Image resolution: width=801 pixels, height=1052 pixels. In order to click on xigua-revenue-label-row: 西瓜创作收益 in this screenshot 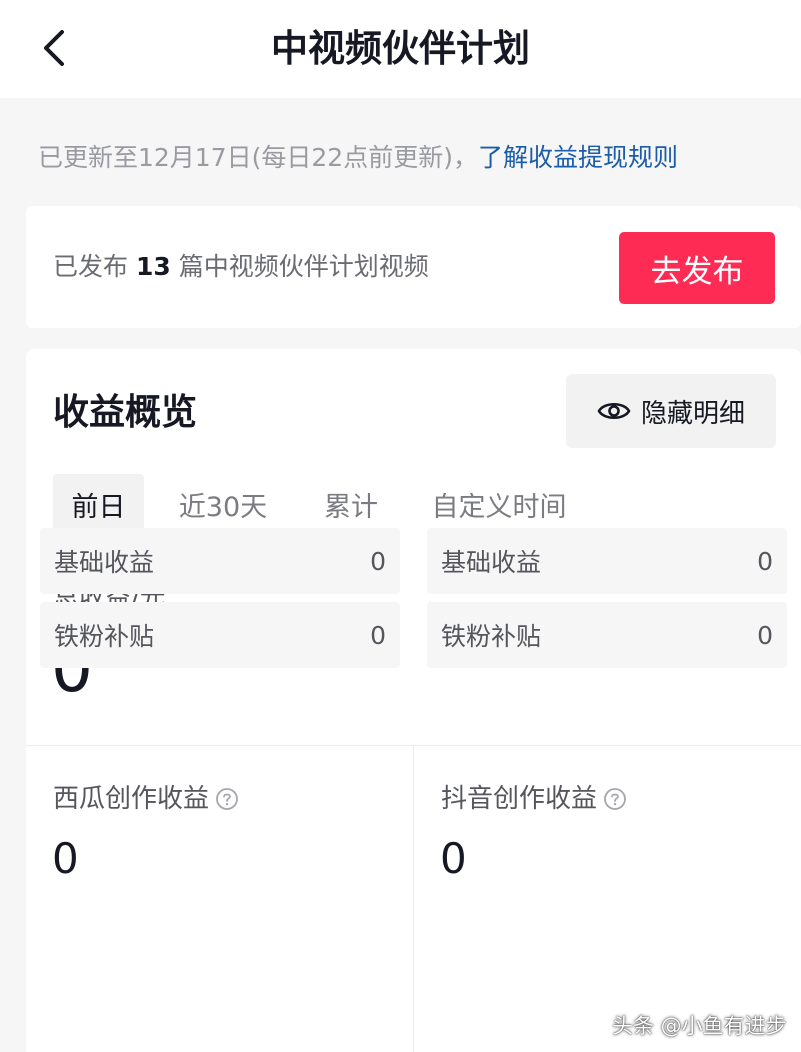, I will do `click(146, 799)`.